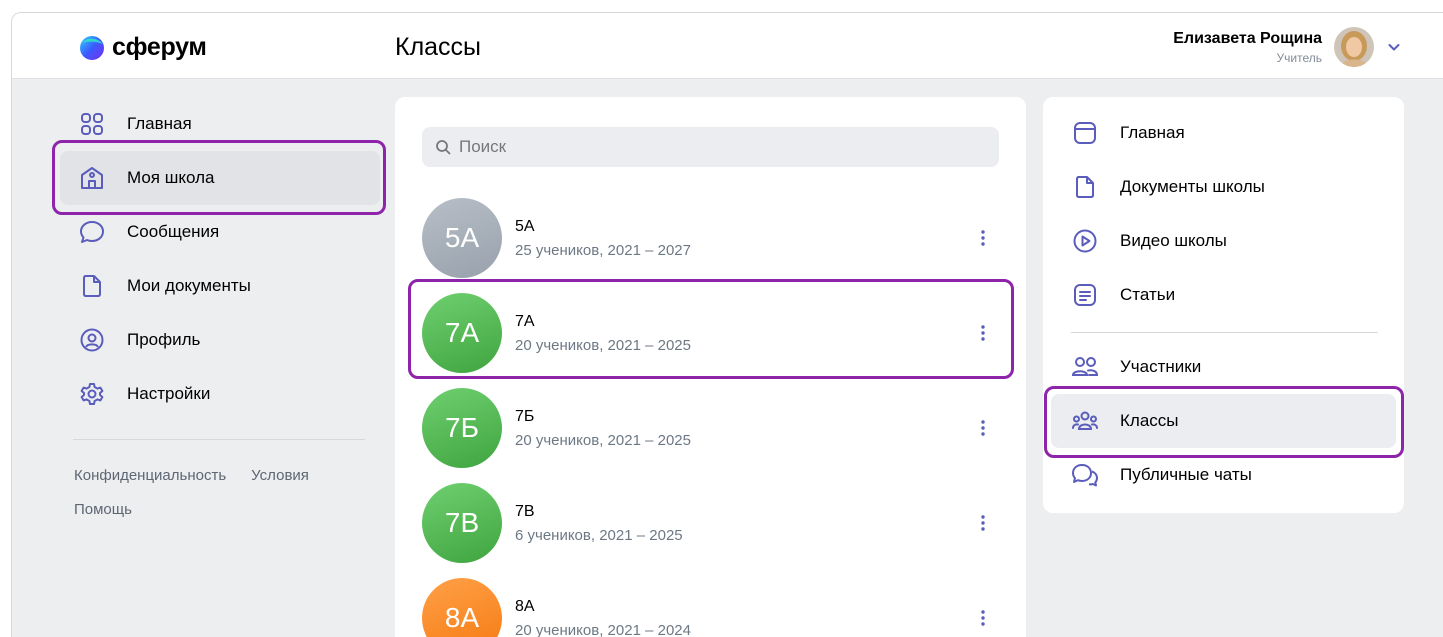 The width and height of the screenshot is (1443, 637). I want to click on sidebar-item-profile: Профиль, so click(220, 340).